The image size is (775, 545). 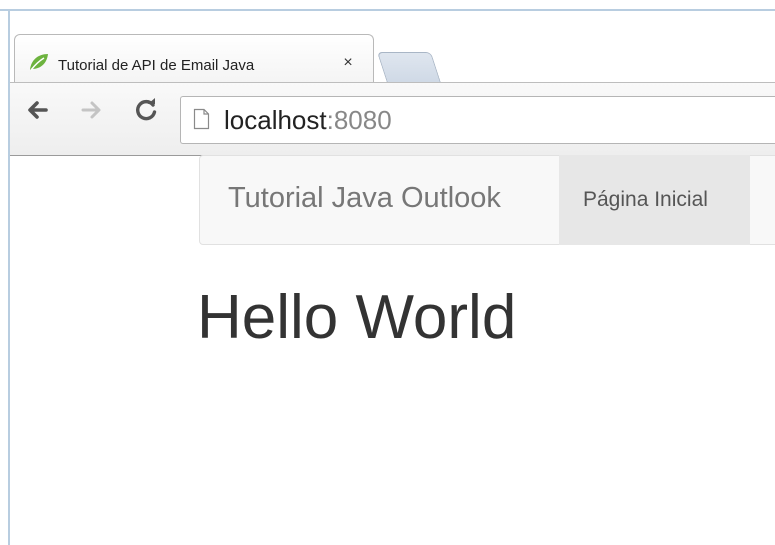 I want to click on spring-leaf-icon, so click(x=39, y=62).